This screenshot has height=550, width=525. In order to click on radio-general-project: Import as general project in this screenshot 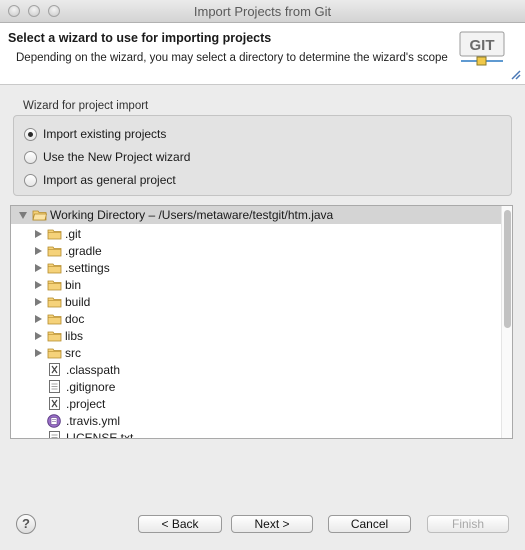, I will do `click(100, 180)`.